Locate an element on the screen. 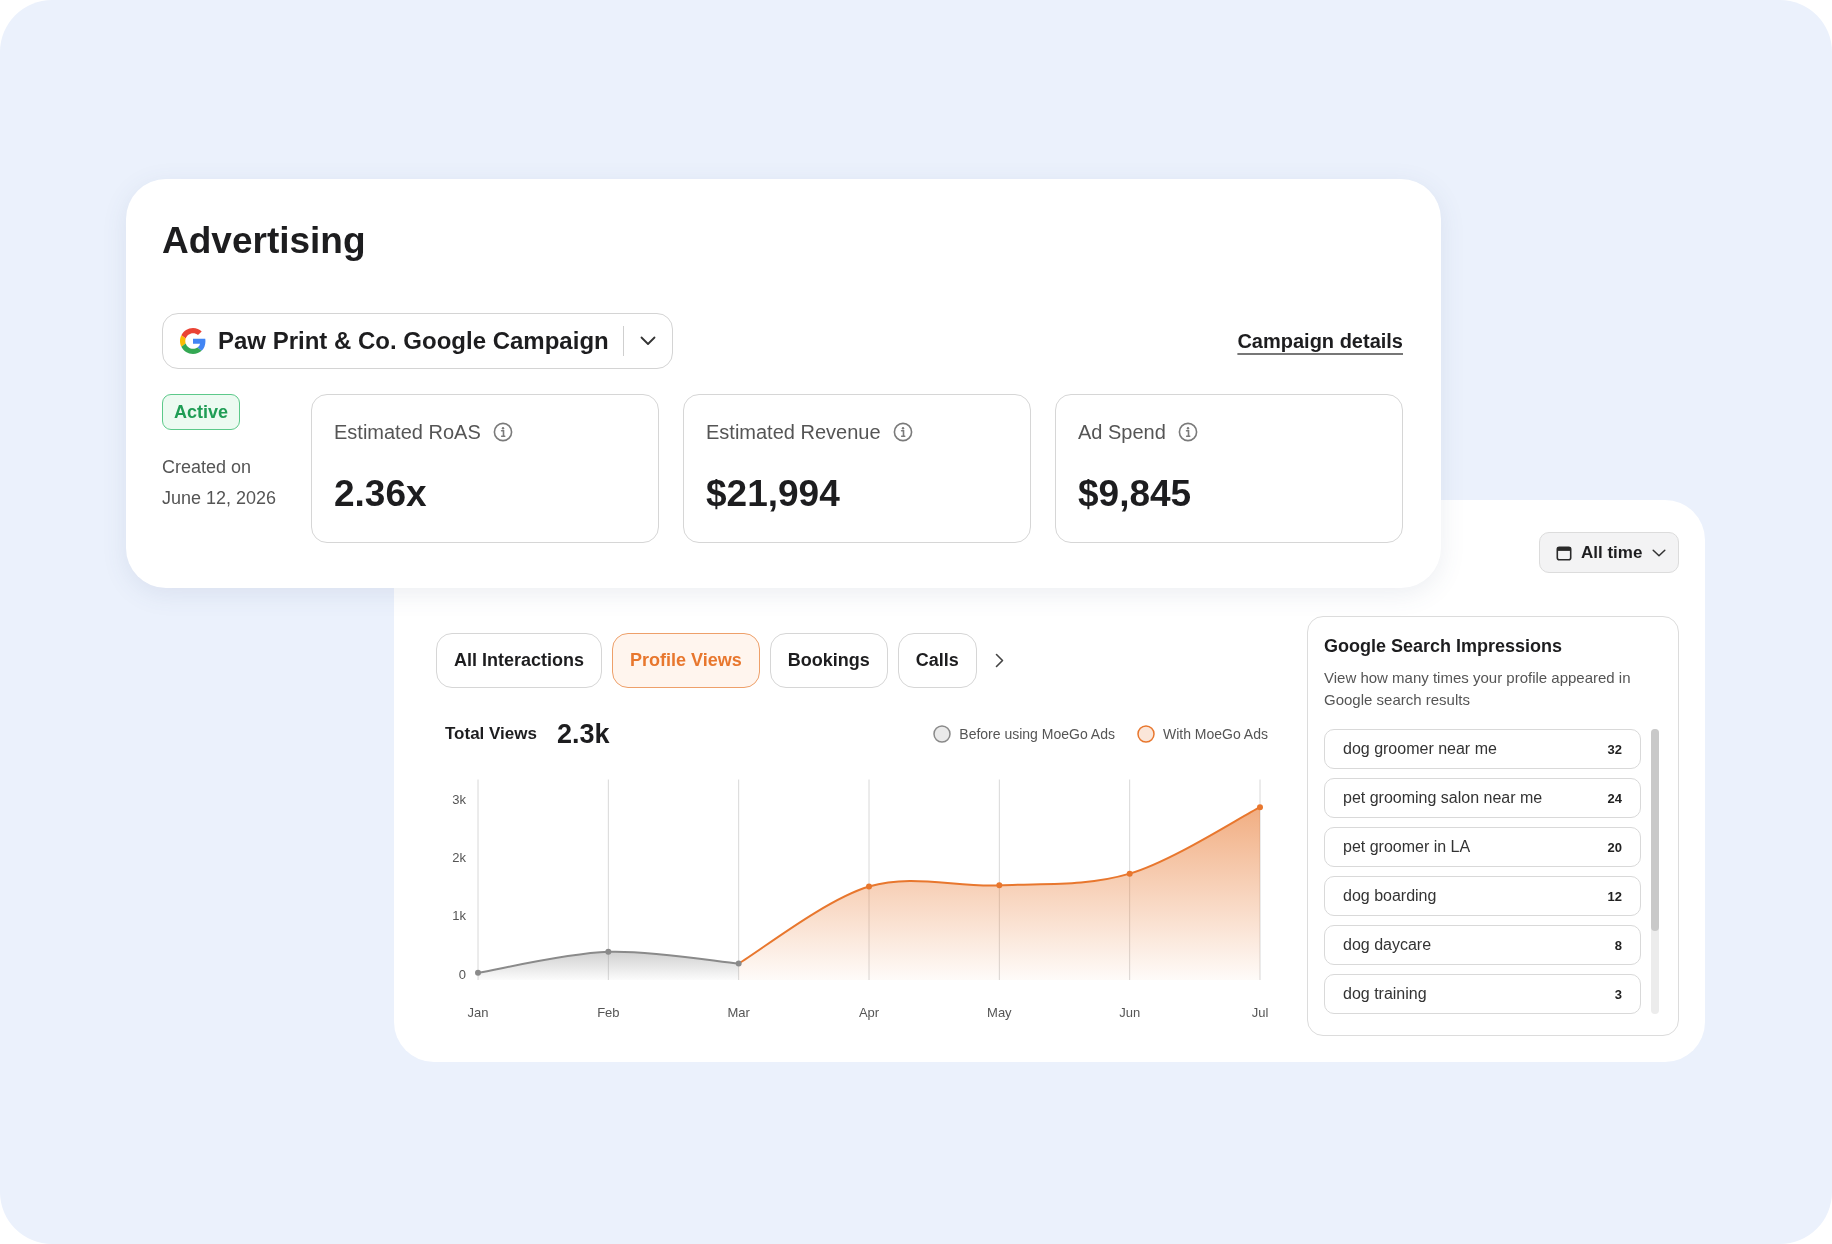 The width and height of the screenshot is (1832, 1244). metric-label: Estimated Revenue is located at coordinates (793, 432).